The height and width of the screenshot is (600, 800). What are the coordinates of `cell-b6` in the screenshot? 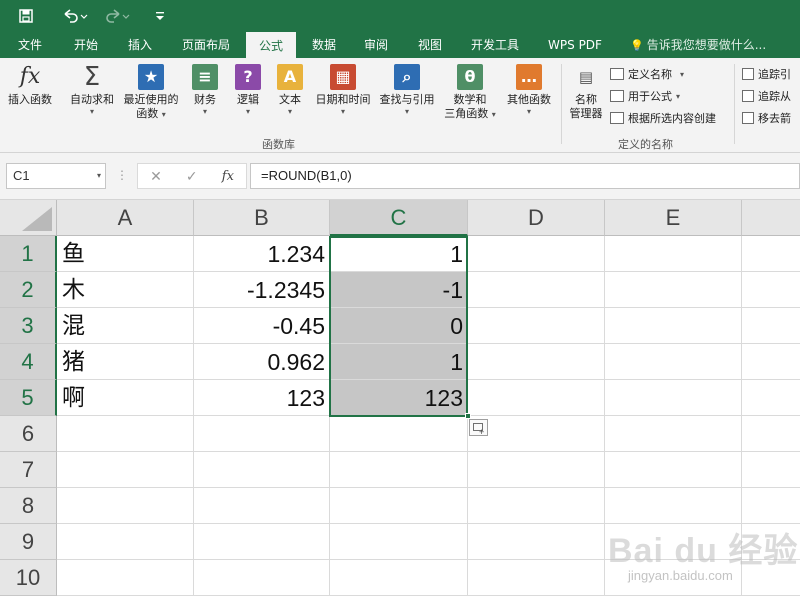 It's located at (262, 434).